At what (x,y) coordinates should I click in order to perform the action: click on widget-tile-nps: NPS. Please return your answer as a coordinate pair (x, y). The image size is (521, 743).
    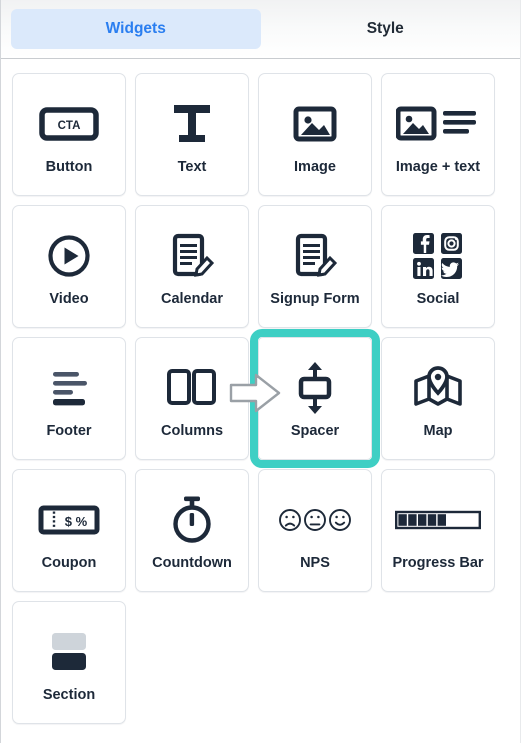
    Looking at the image, I should click on (315, 530).